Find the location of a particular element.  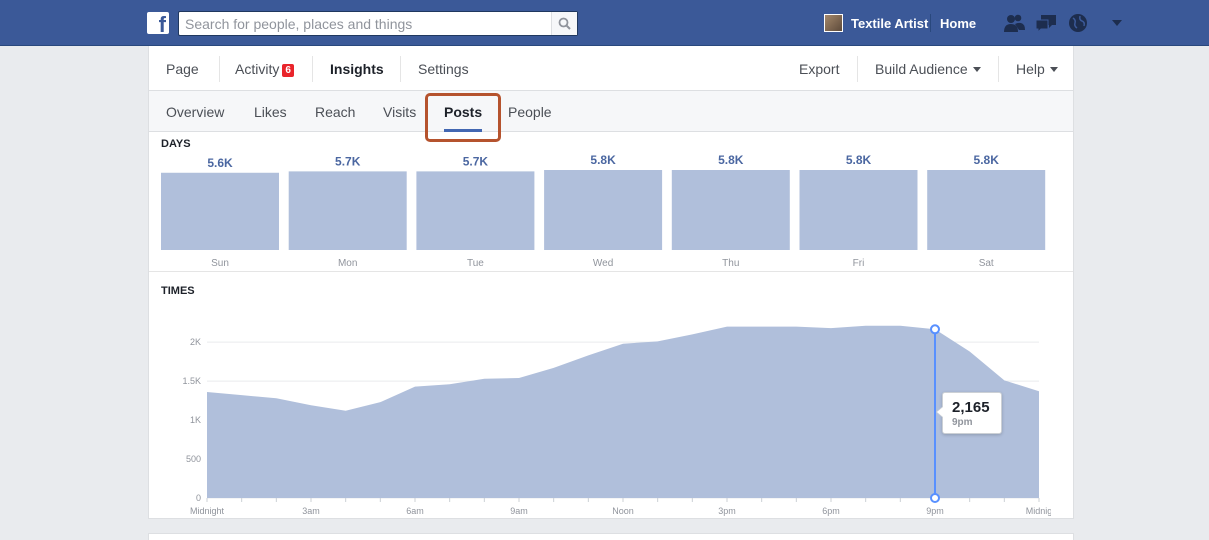

day-axis-label: Fri is located at coordinates (859, 263).